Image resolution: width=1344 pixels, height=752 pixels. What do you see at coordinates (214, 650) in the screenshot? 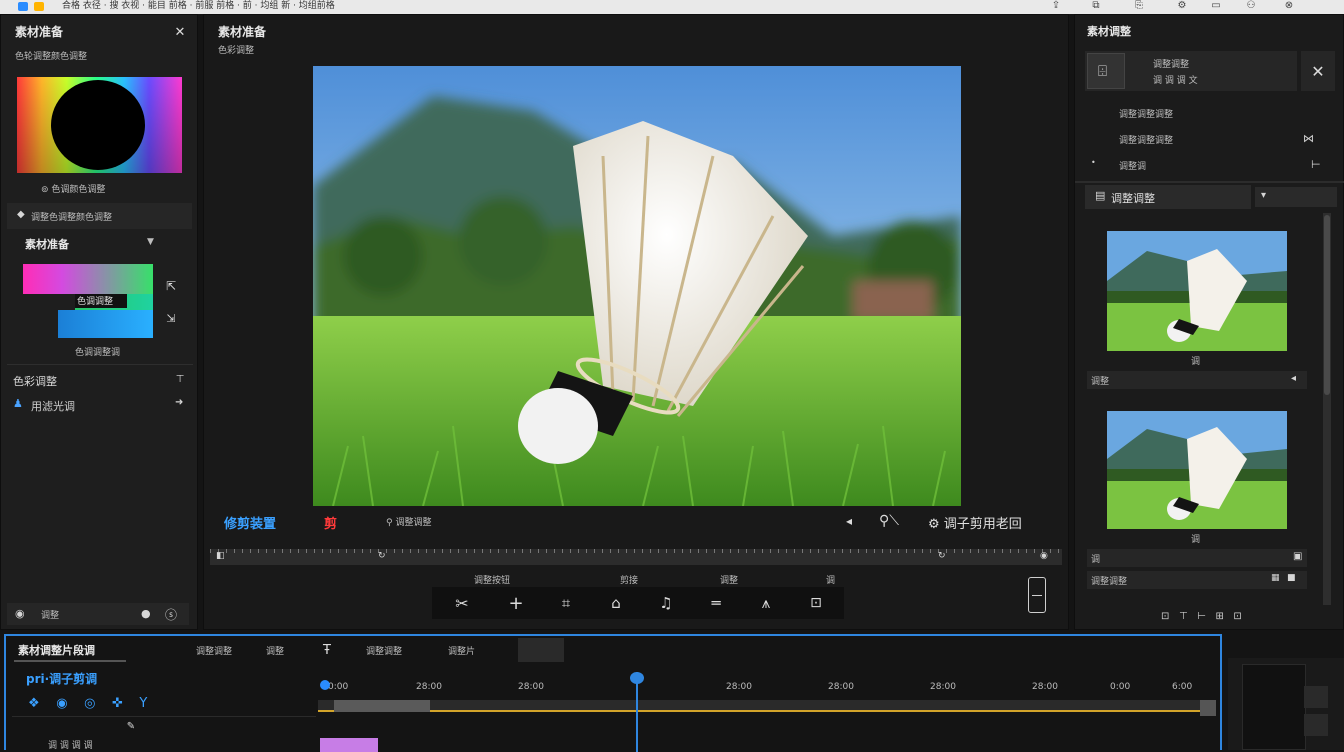
I see `tab-1: 调整调整` at bounding box center [214, 650].